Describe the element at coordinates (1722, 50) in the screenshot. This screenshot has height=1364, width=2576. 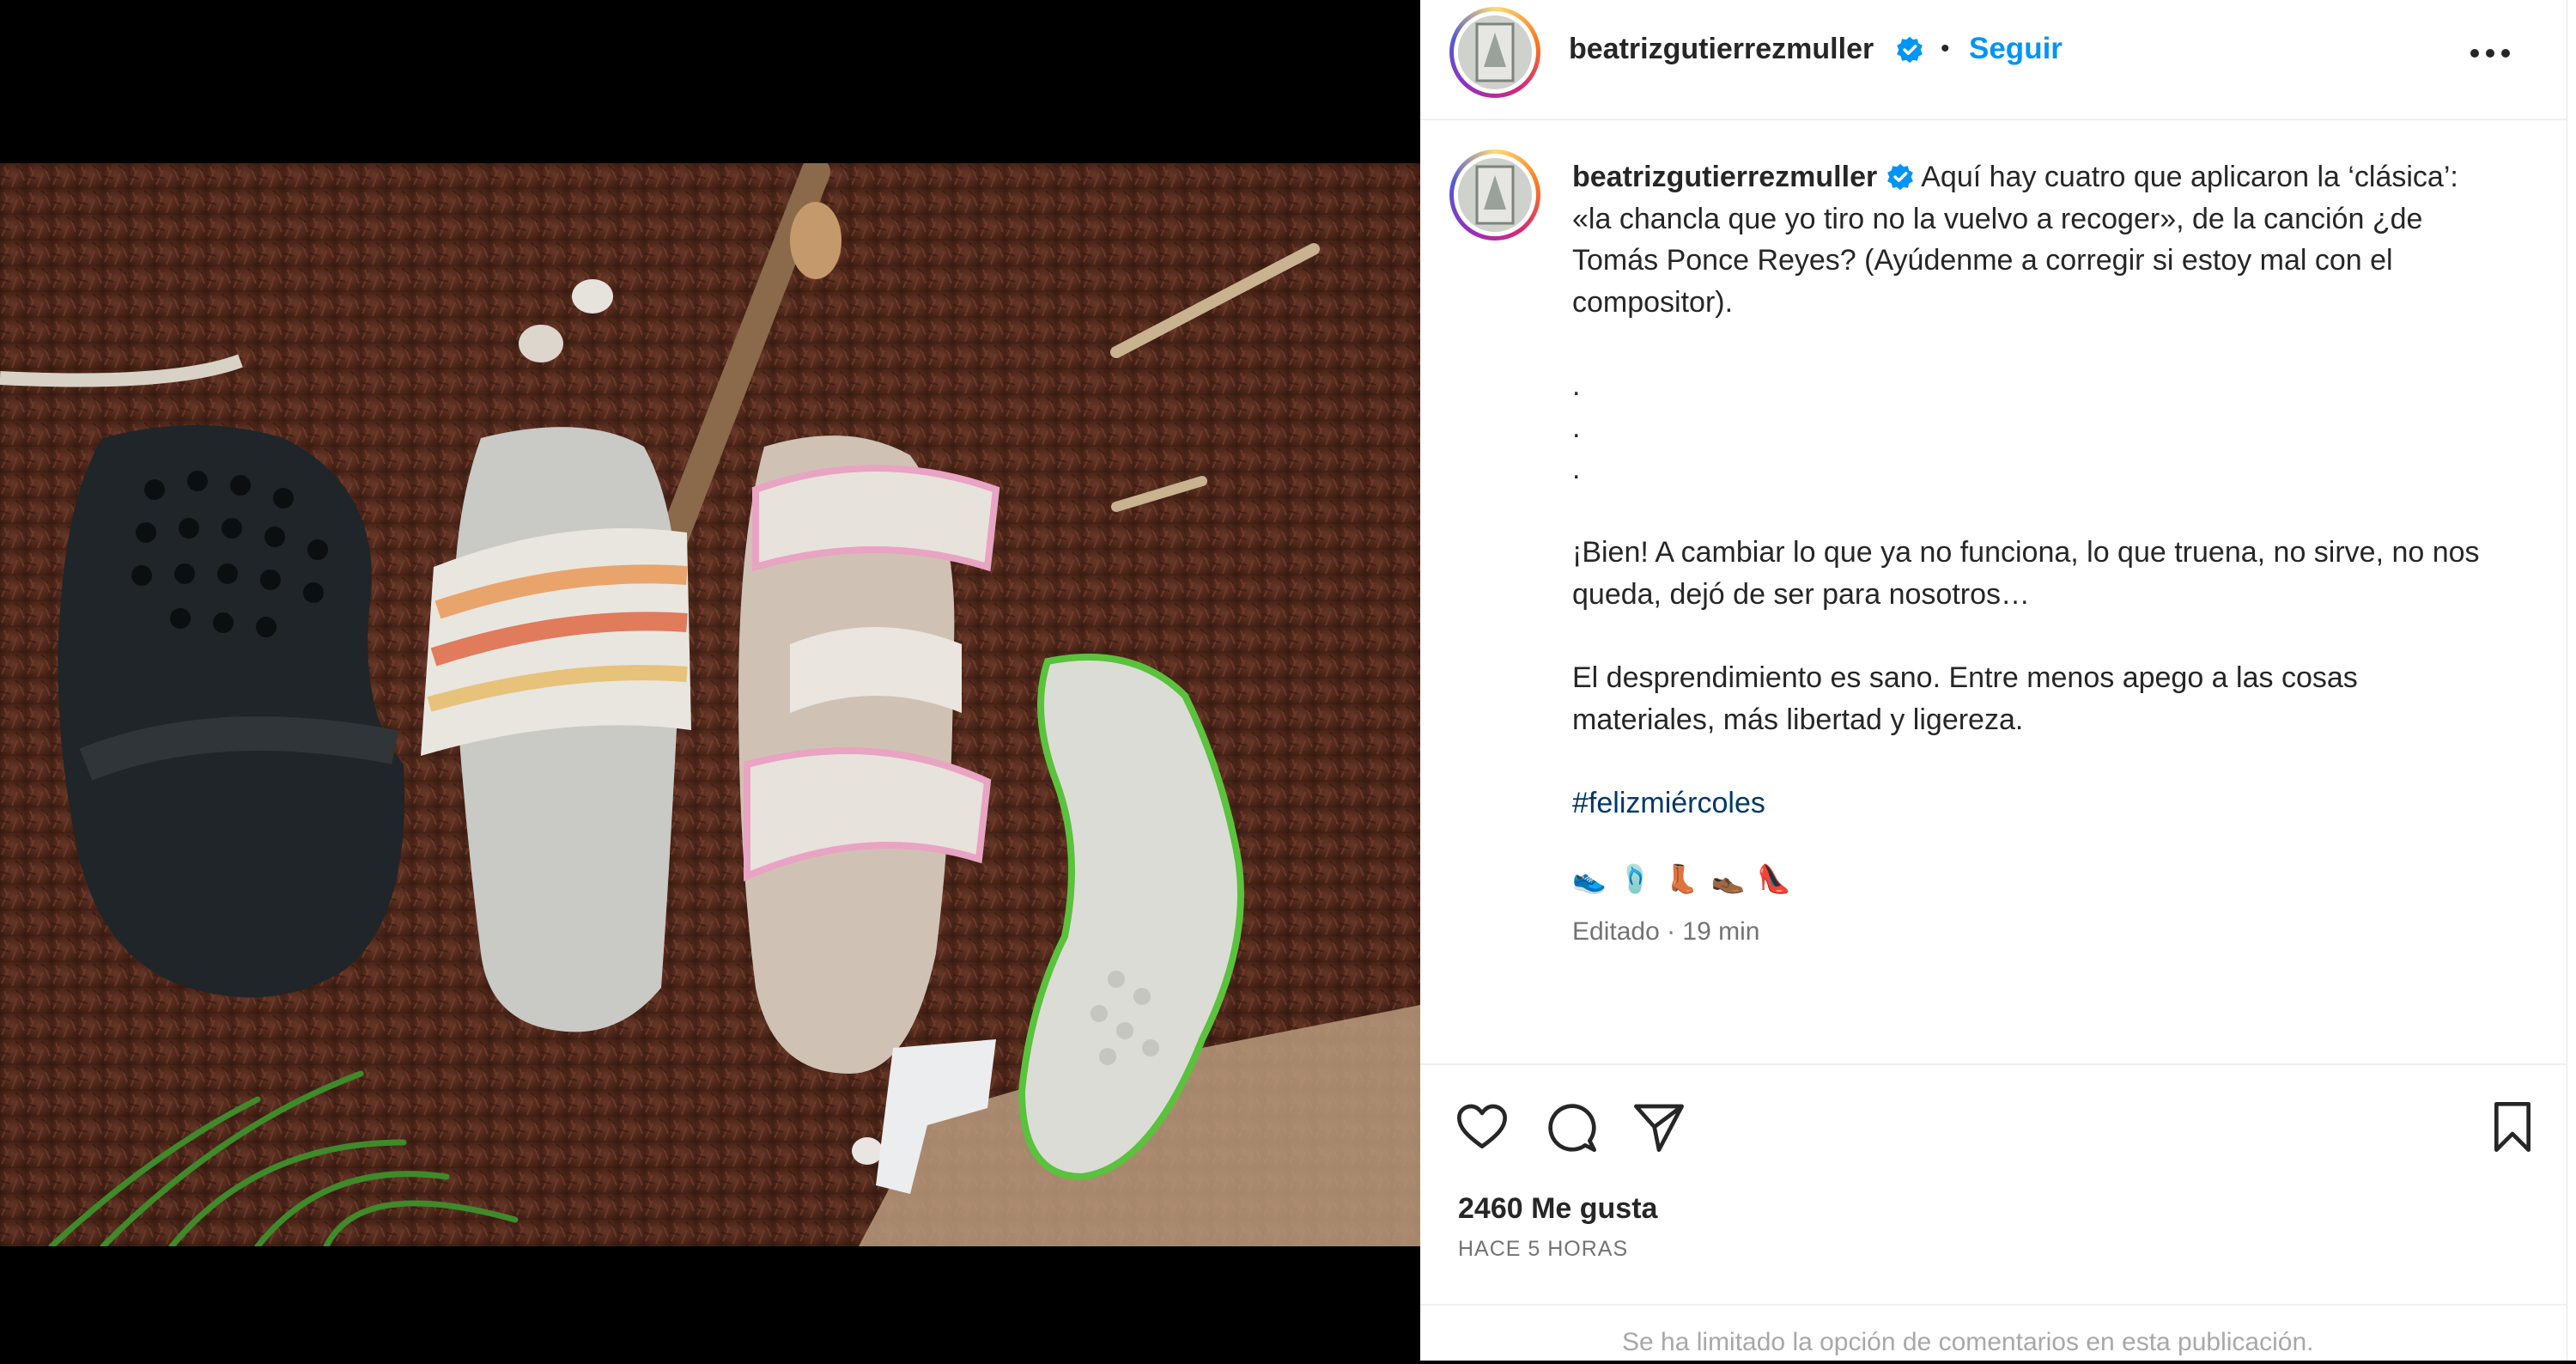
I see `post-author-username: beatrizgutierrezmuller` at that location.